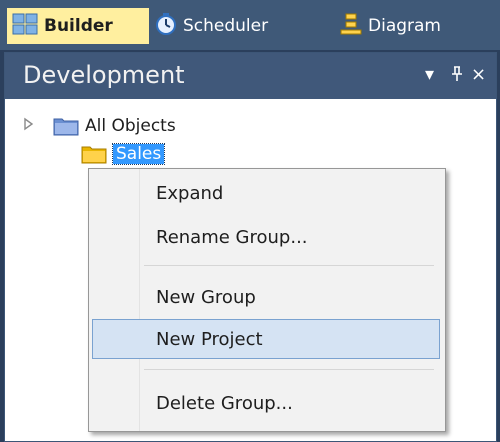  Describe the element at coordinates (130, 126) in the screenshot. I see `tree-item-label: All Objects` at that location.